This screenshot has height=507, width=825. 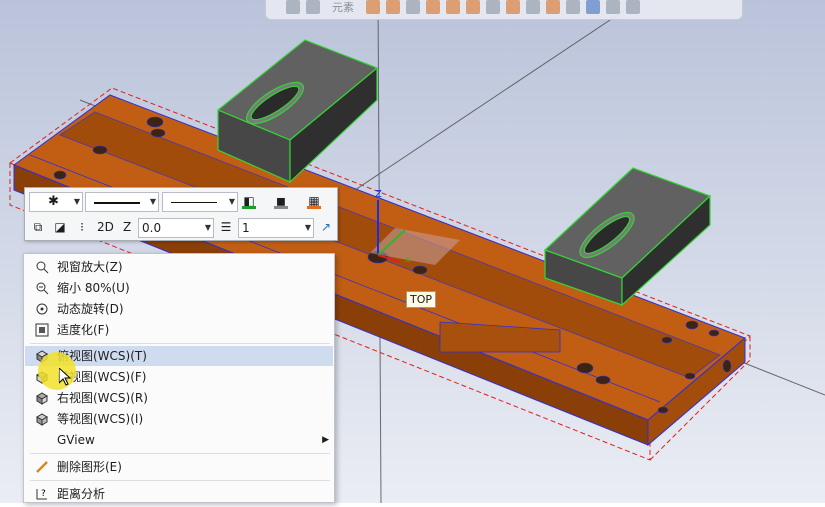 What do you see at coordinates (100, 419) in the screenshot?
I see `menu-item-label: 等视图(WCS)(I)` at bounding box center [100, 419].